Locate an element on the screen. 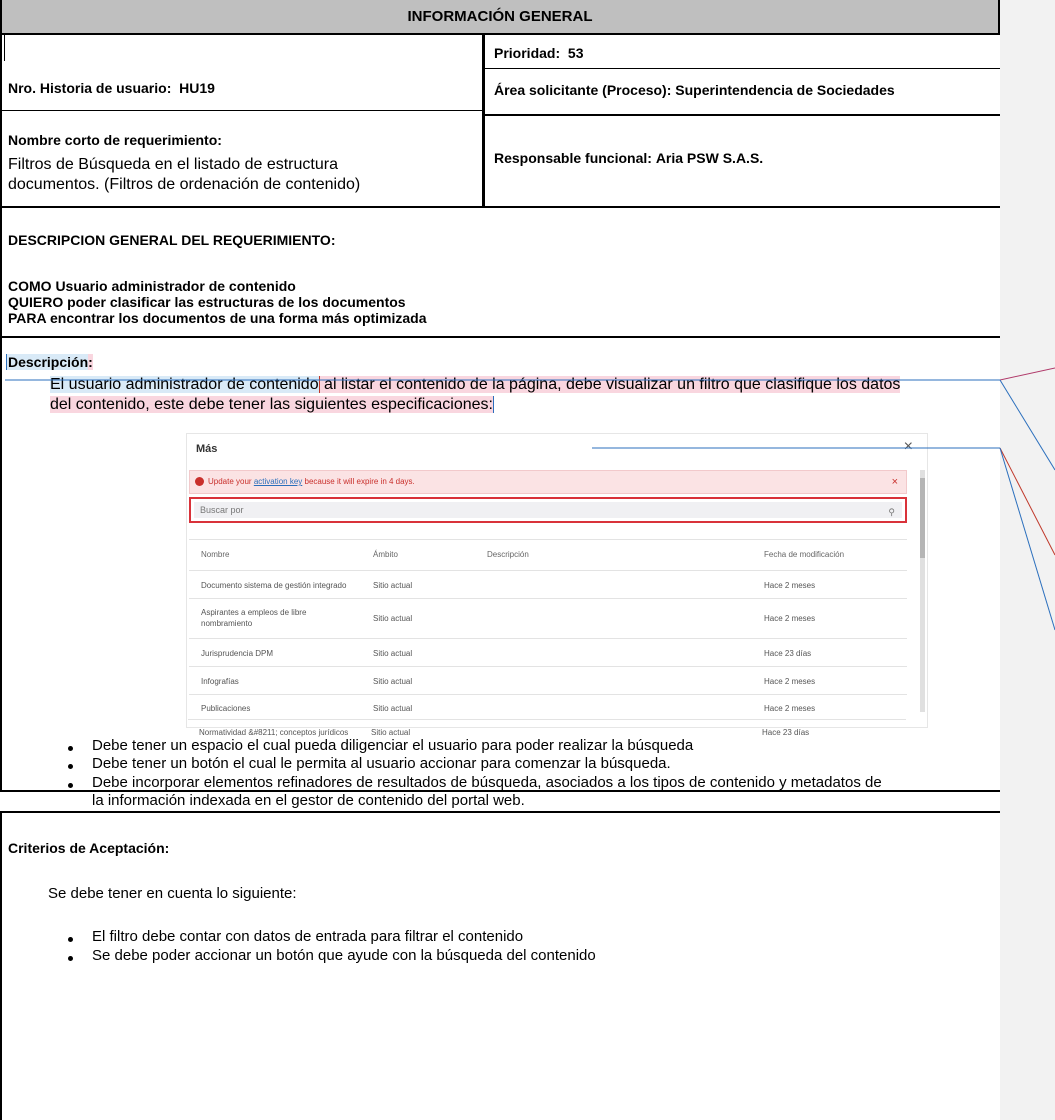 This screenshot has height=1120, width=1055. responsable: Responsable funcional: Aria PSW S.A.S. is located at coordinates (629, 158).